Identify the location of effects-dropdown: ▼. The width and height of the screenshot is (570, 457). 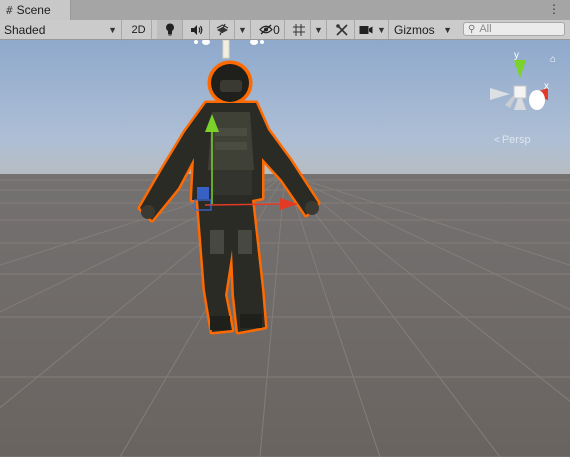
(243, 29).